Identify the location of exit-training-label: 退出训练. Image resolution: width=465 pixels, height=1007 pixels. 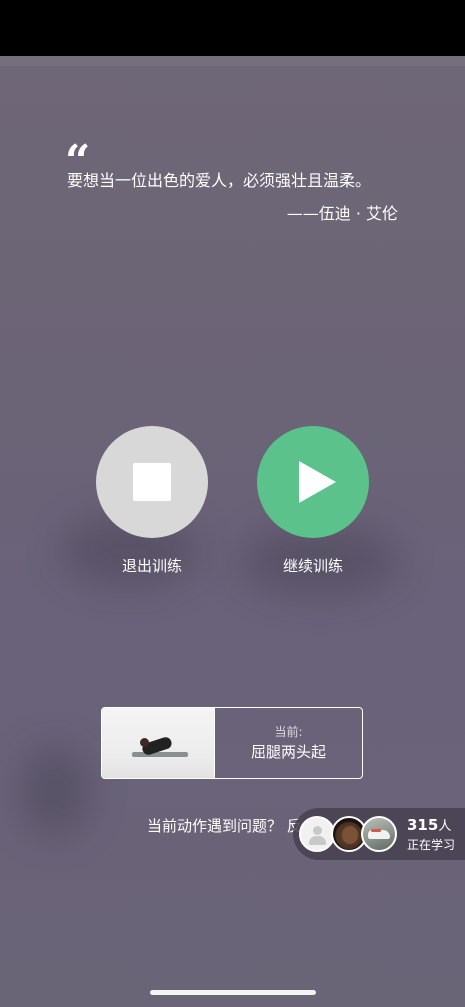
(152, 566).